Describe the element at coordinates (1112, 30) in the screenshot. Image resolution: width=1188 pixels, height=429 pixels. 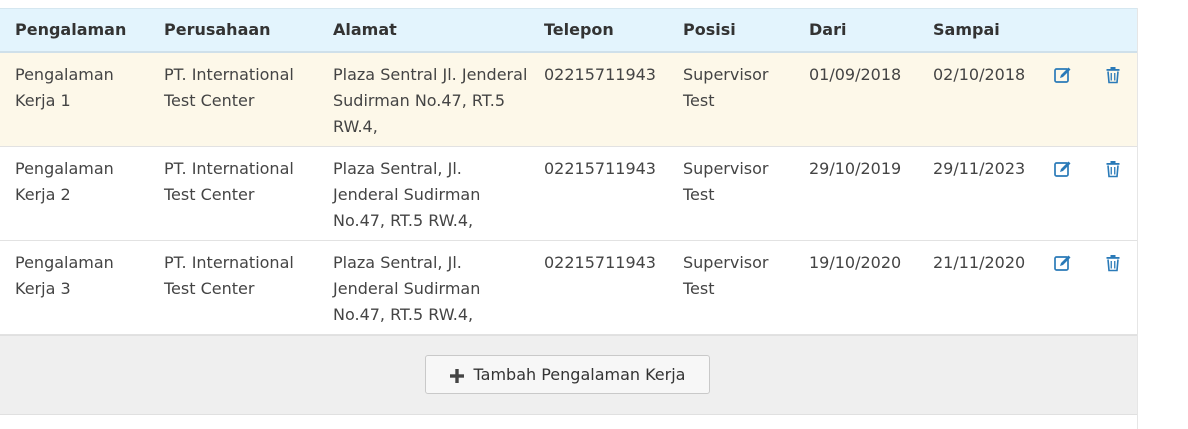
I see `header-delete-action` at that location.